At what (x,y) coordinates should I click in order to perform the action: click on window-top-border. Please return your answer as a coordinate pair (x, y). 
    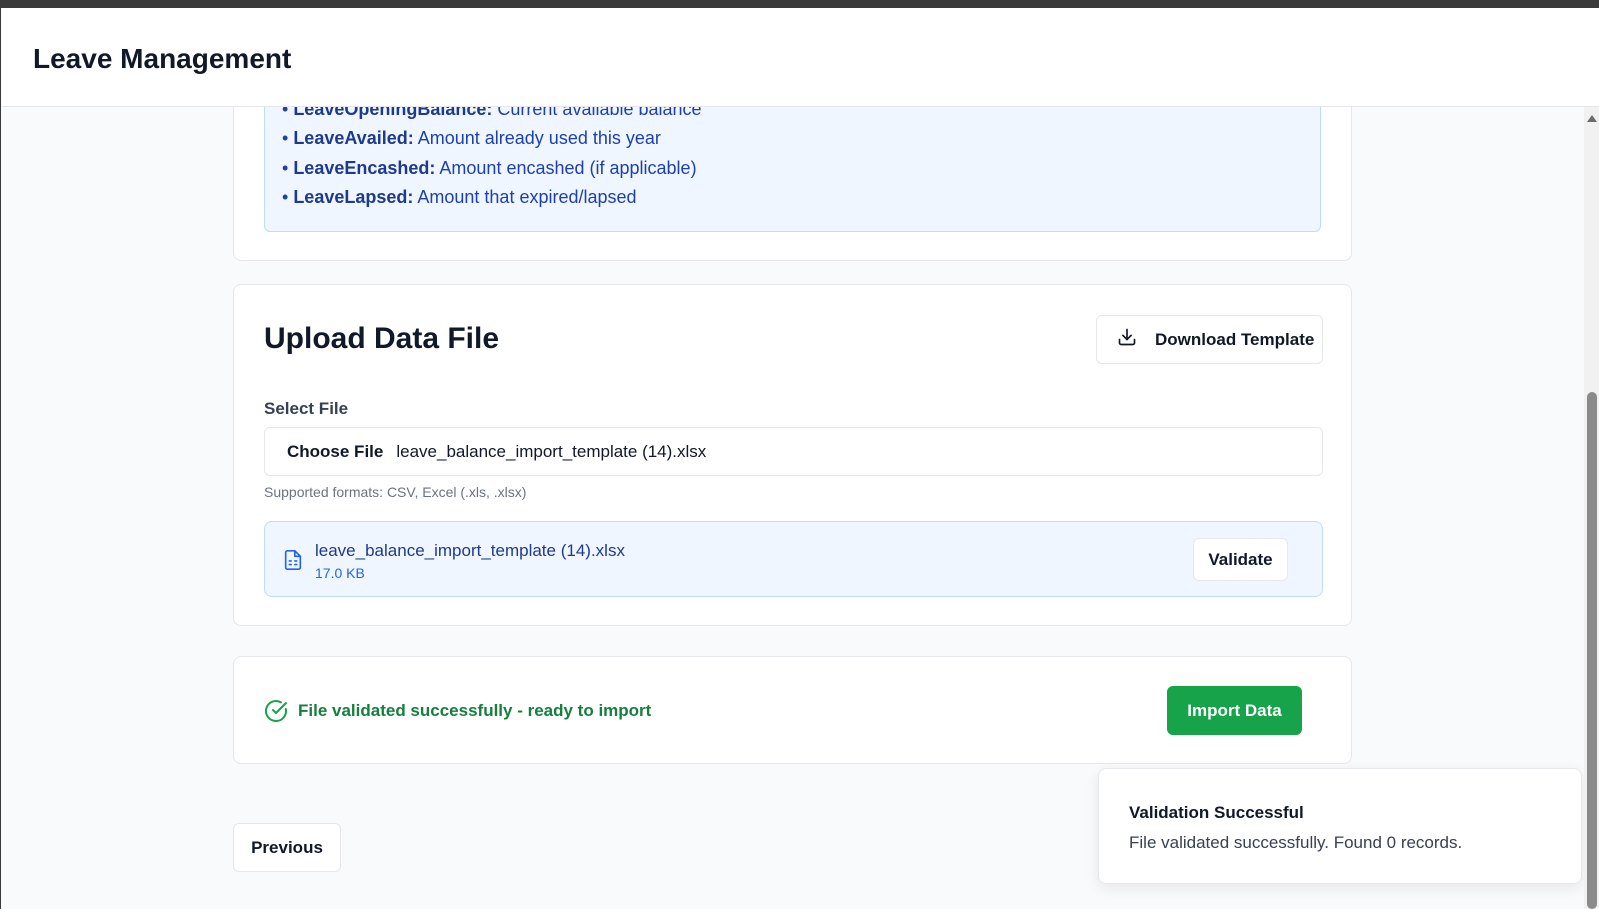
    Looking at the image, I should click on (799, 4).